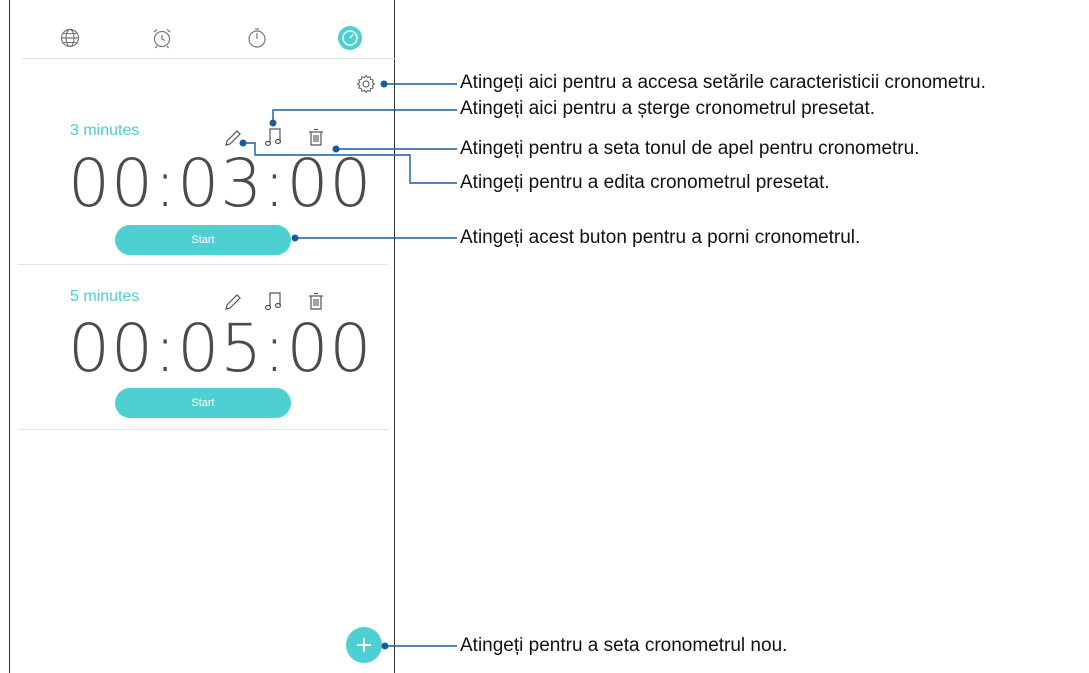 This screenshot has height=673, width=1089. What do you see at coordinates (624, 645) in the screenshot?
I see `callout-new: Atingeți pentru a seta cronometrul nou.` at bounding box center [624, 645].